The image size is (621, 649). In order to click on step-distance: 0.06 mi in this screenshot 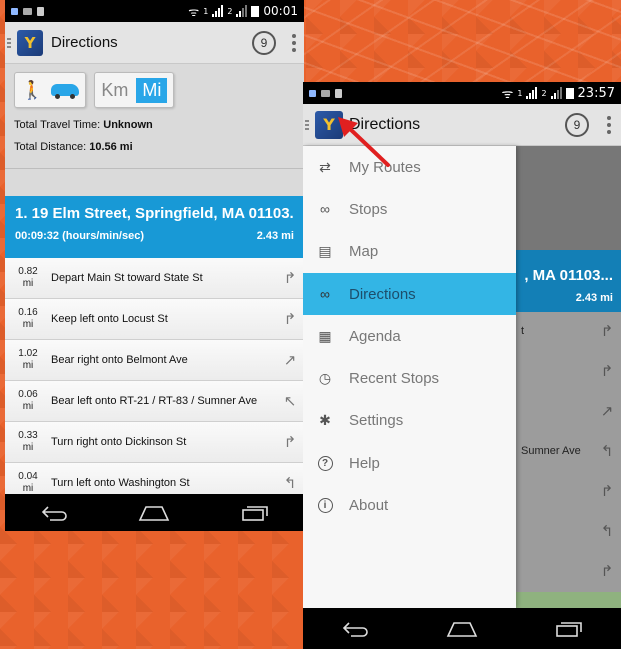, I will do `click(28, 400)`.